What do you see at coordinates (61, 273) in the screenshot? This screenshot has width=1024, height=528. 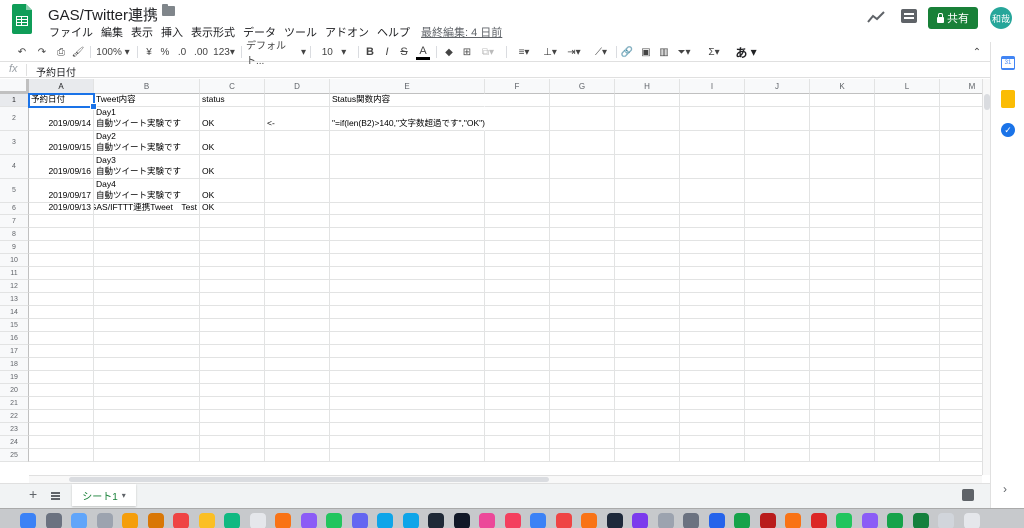 I see `cell-a11` at bounding box center [61, 273].